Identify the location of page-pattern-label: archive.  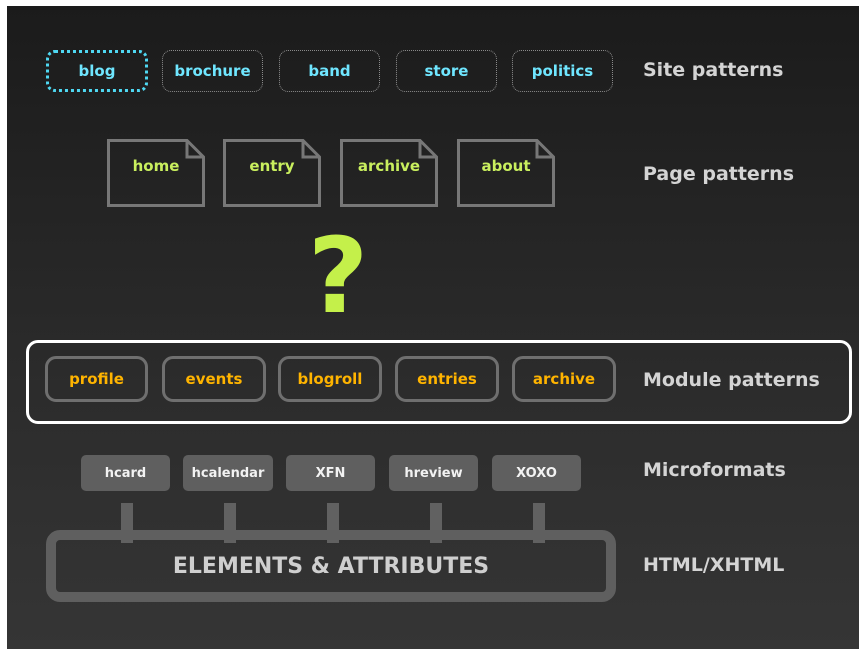
(389, 166).